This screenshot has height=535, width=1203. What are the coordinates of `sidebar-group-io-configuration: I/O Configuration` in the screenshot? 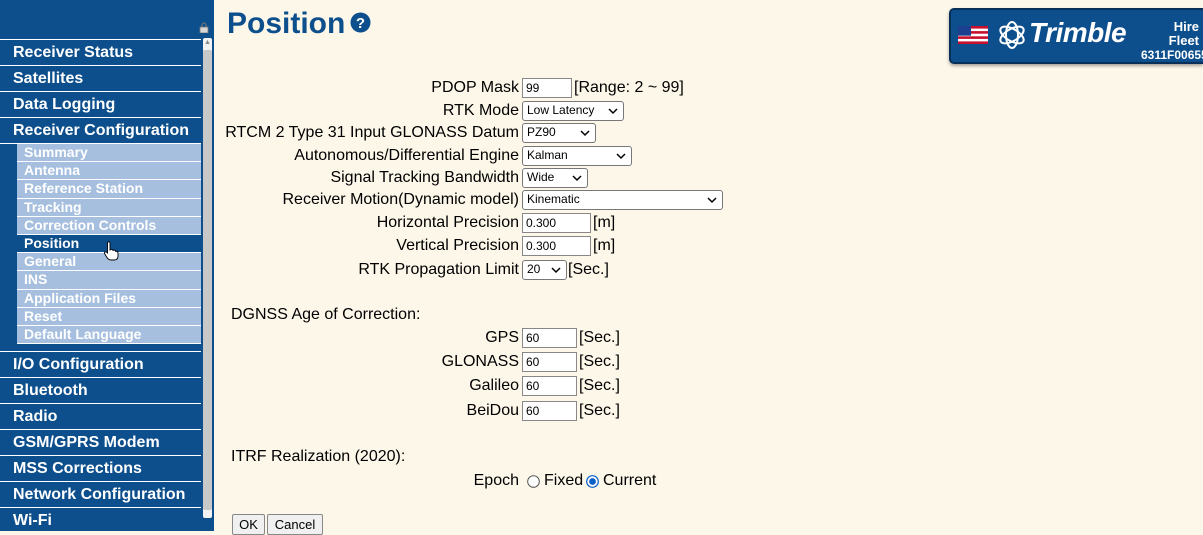 It's located at (100, 365).